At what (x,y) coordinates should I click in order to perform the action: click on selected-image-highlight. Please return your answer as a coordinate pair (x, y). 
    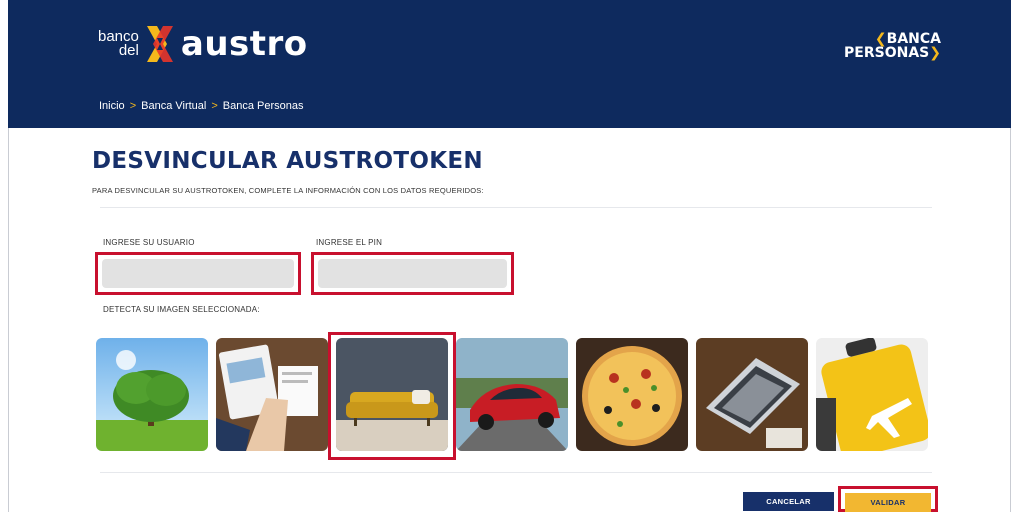
    Looking at the image, I should click on (392, 396).